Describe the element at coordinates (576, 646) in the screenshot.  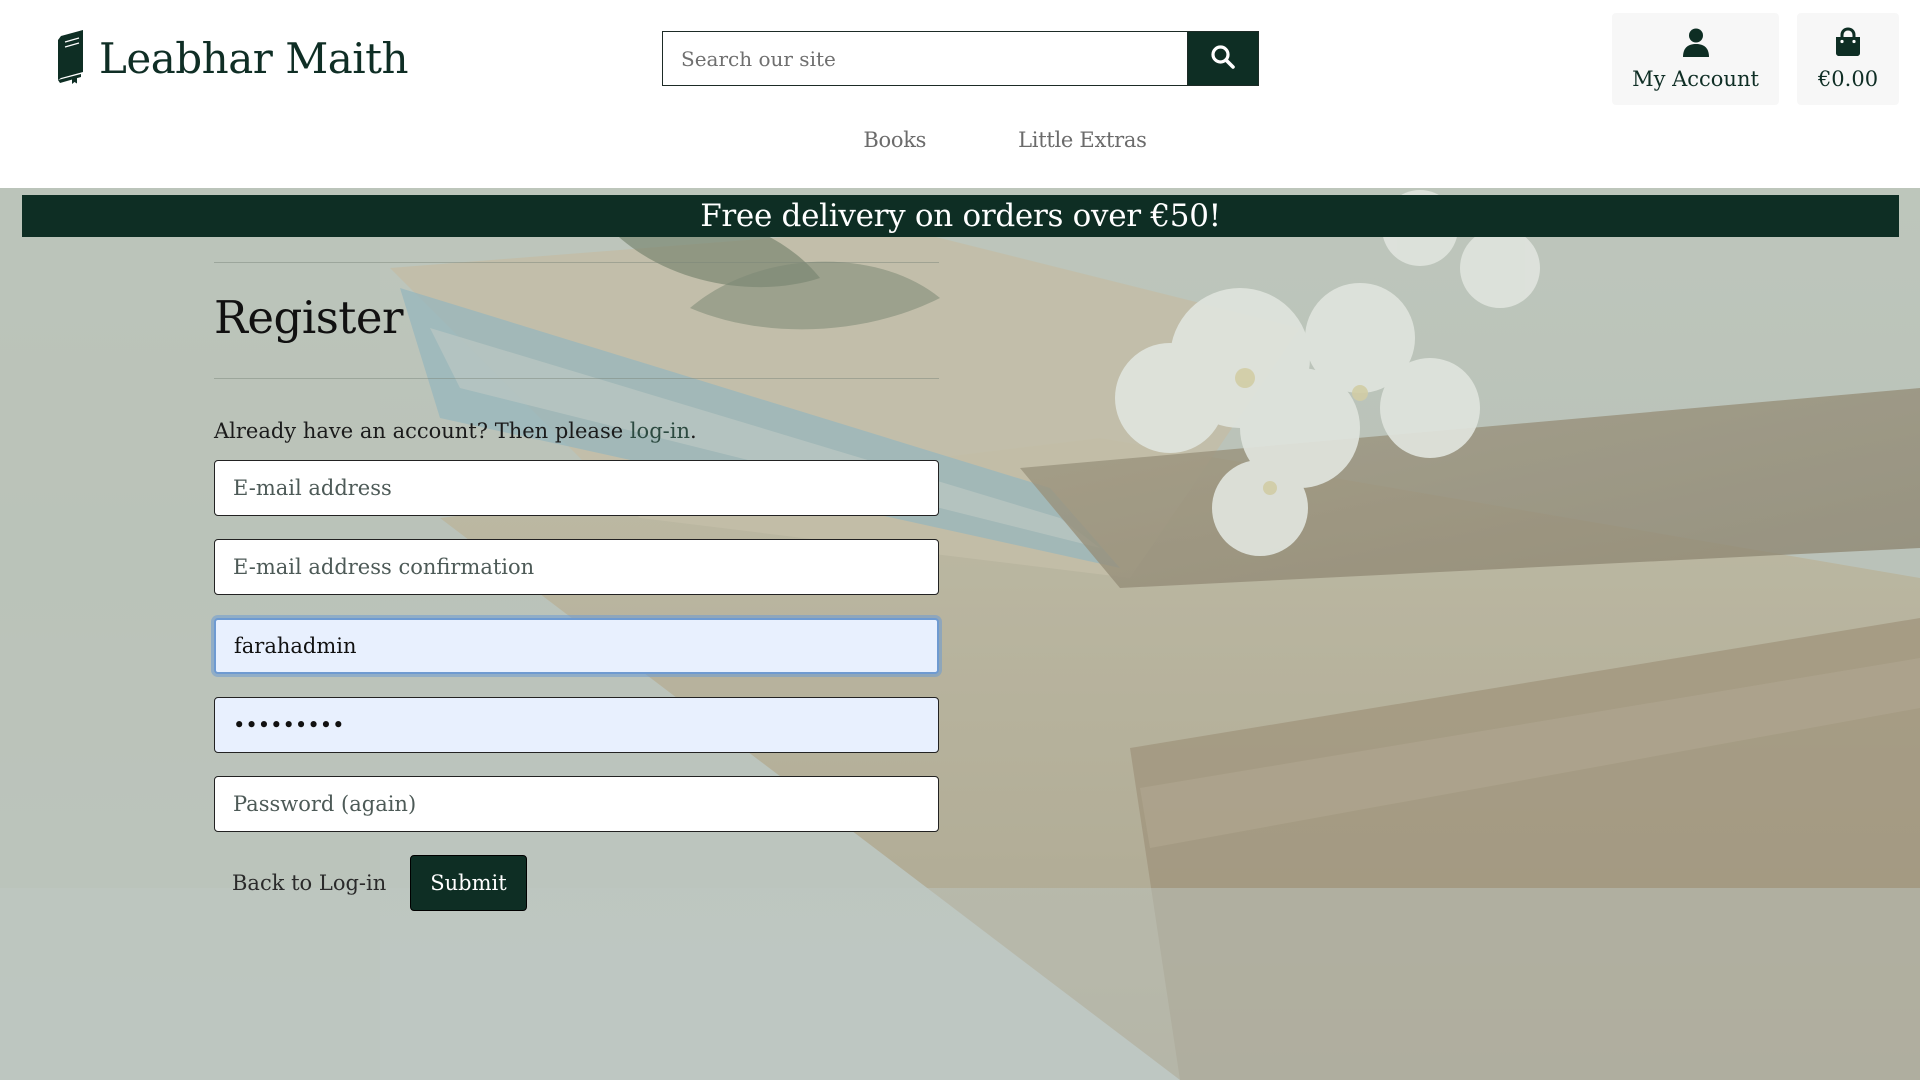
I see `username-field` at that location.